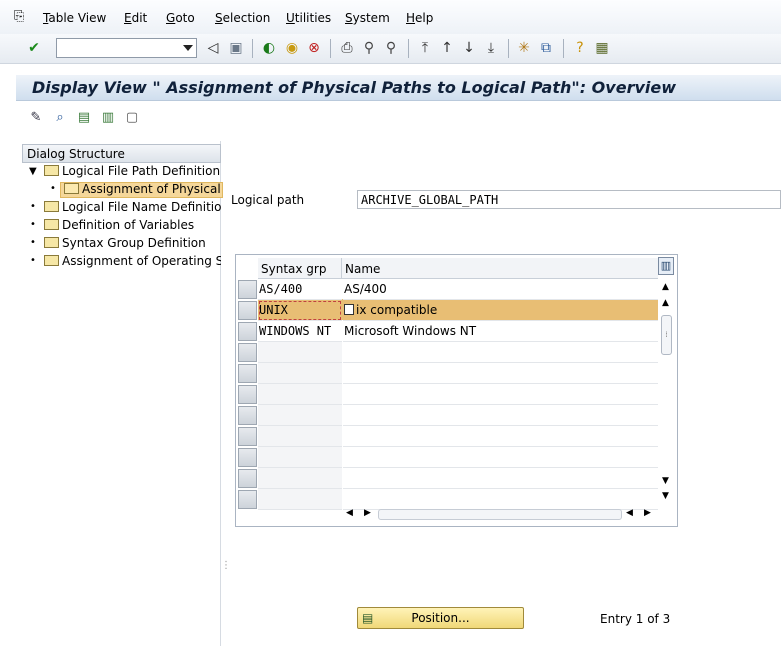 This screenshot has width=781, height=649. I want to click on copy-icon, so click(349, 309).